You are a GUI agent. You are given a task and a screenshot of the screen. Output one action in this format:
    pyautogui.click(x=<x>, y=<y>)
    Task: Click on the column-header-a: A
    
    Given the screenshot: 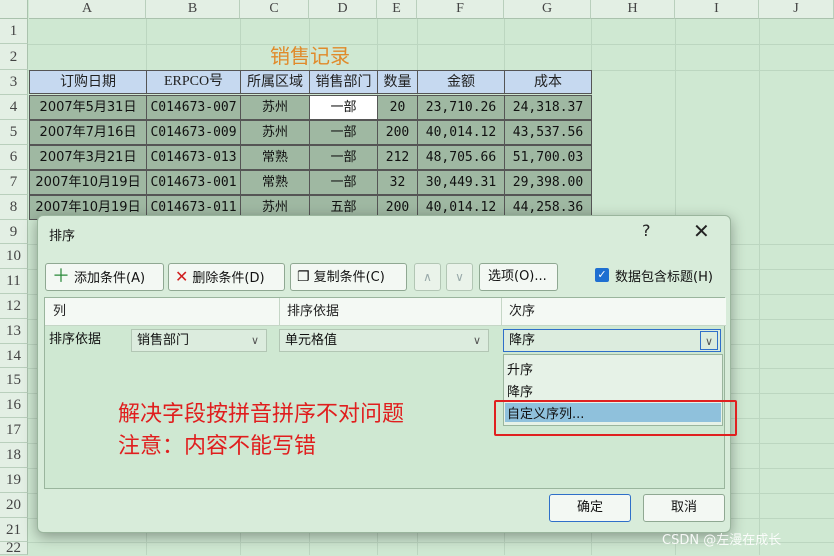 What is the action you would take?
    pyautogui.click(x=87, y=9)
    